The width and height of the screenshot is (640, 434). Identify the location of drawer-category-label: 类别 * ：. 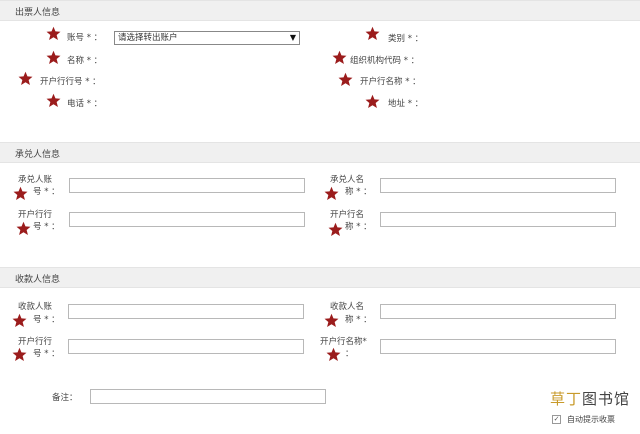
(406, 39).